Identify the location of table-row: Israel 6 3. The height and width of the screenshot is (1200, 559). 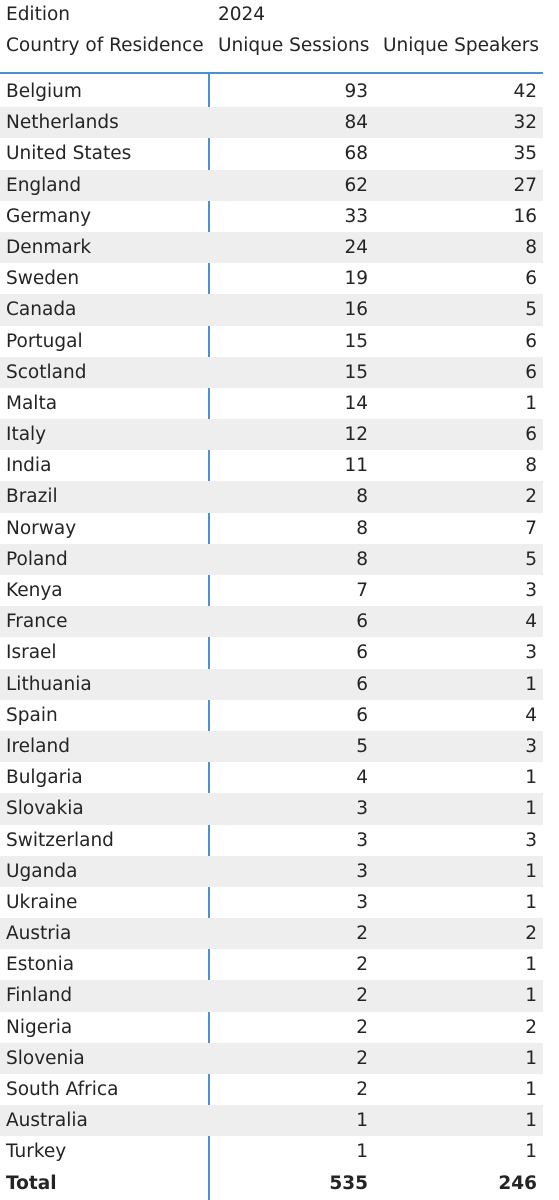
(271, 652).